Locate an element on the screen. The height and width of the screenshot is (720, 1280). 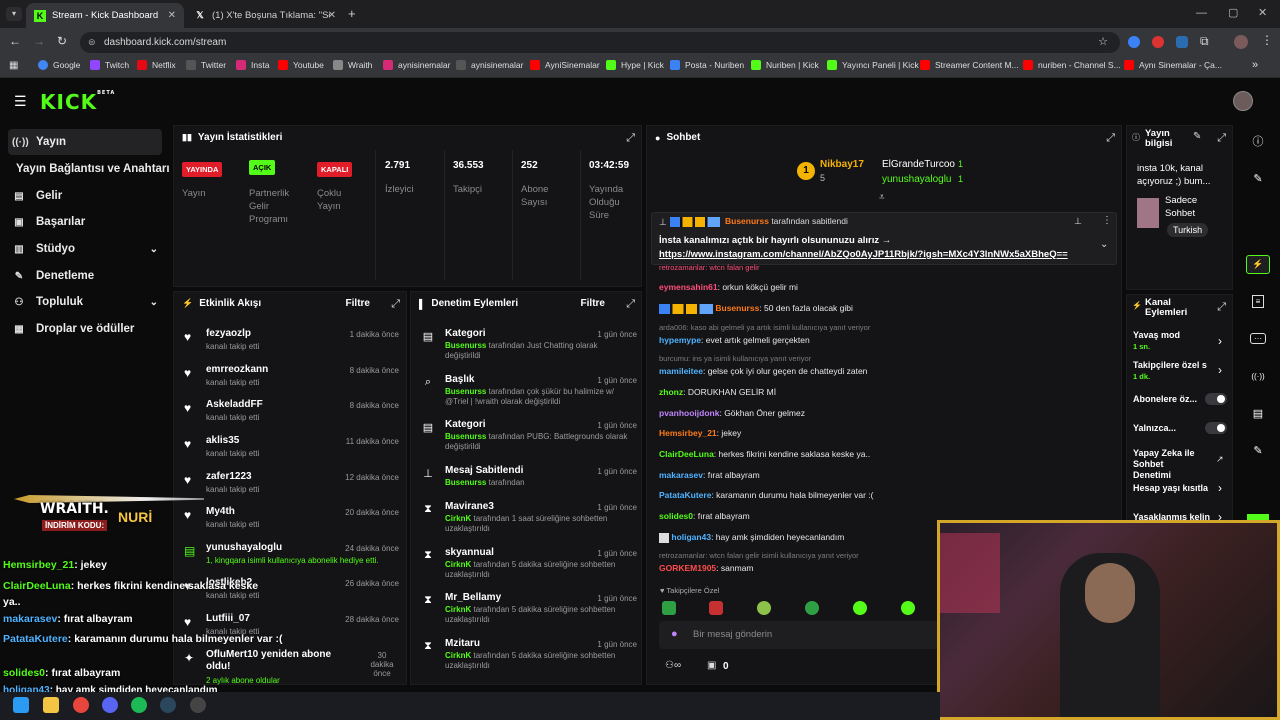
discord-icon is located at coordinates (110, 705).